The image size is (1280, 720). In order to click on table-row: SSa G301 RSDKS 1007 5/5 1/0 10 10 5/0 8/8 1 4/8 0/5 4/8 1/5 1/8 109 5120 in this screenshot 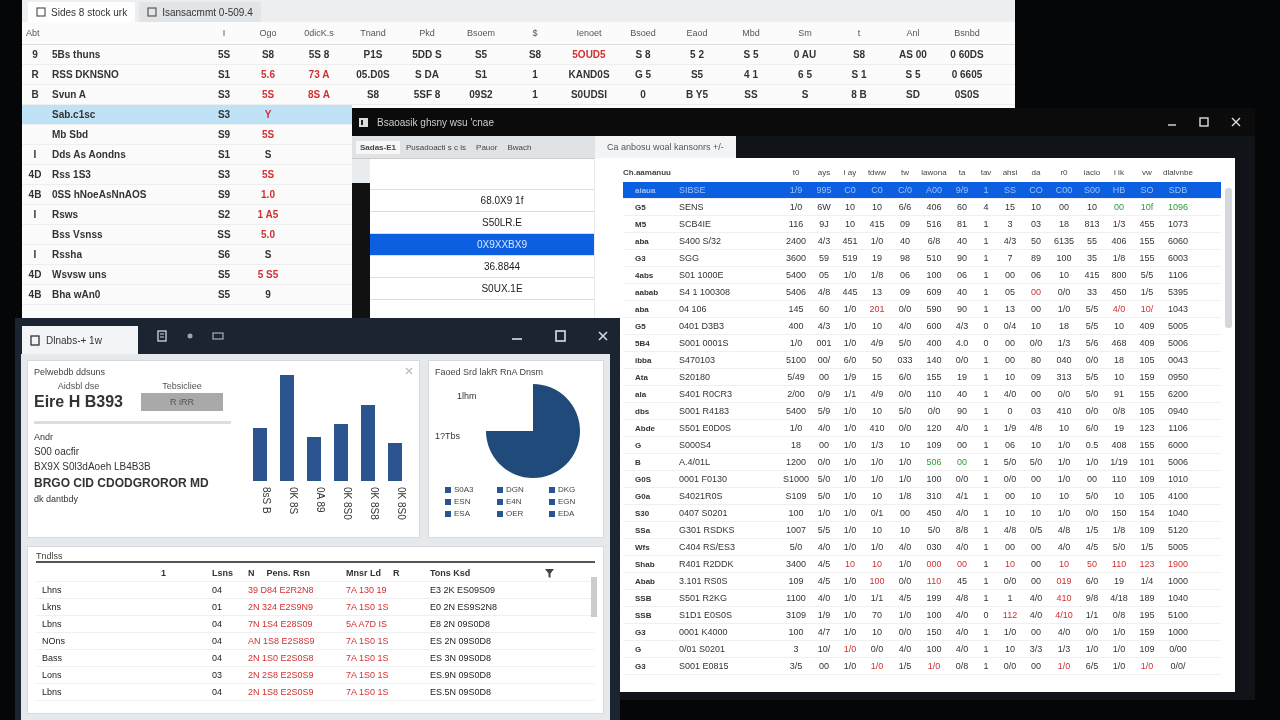, I will do `click(922, 530)`.